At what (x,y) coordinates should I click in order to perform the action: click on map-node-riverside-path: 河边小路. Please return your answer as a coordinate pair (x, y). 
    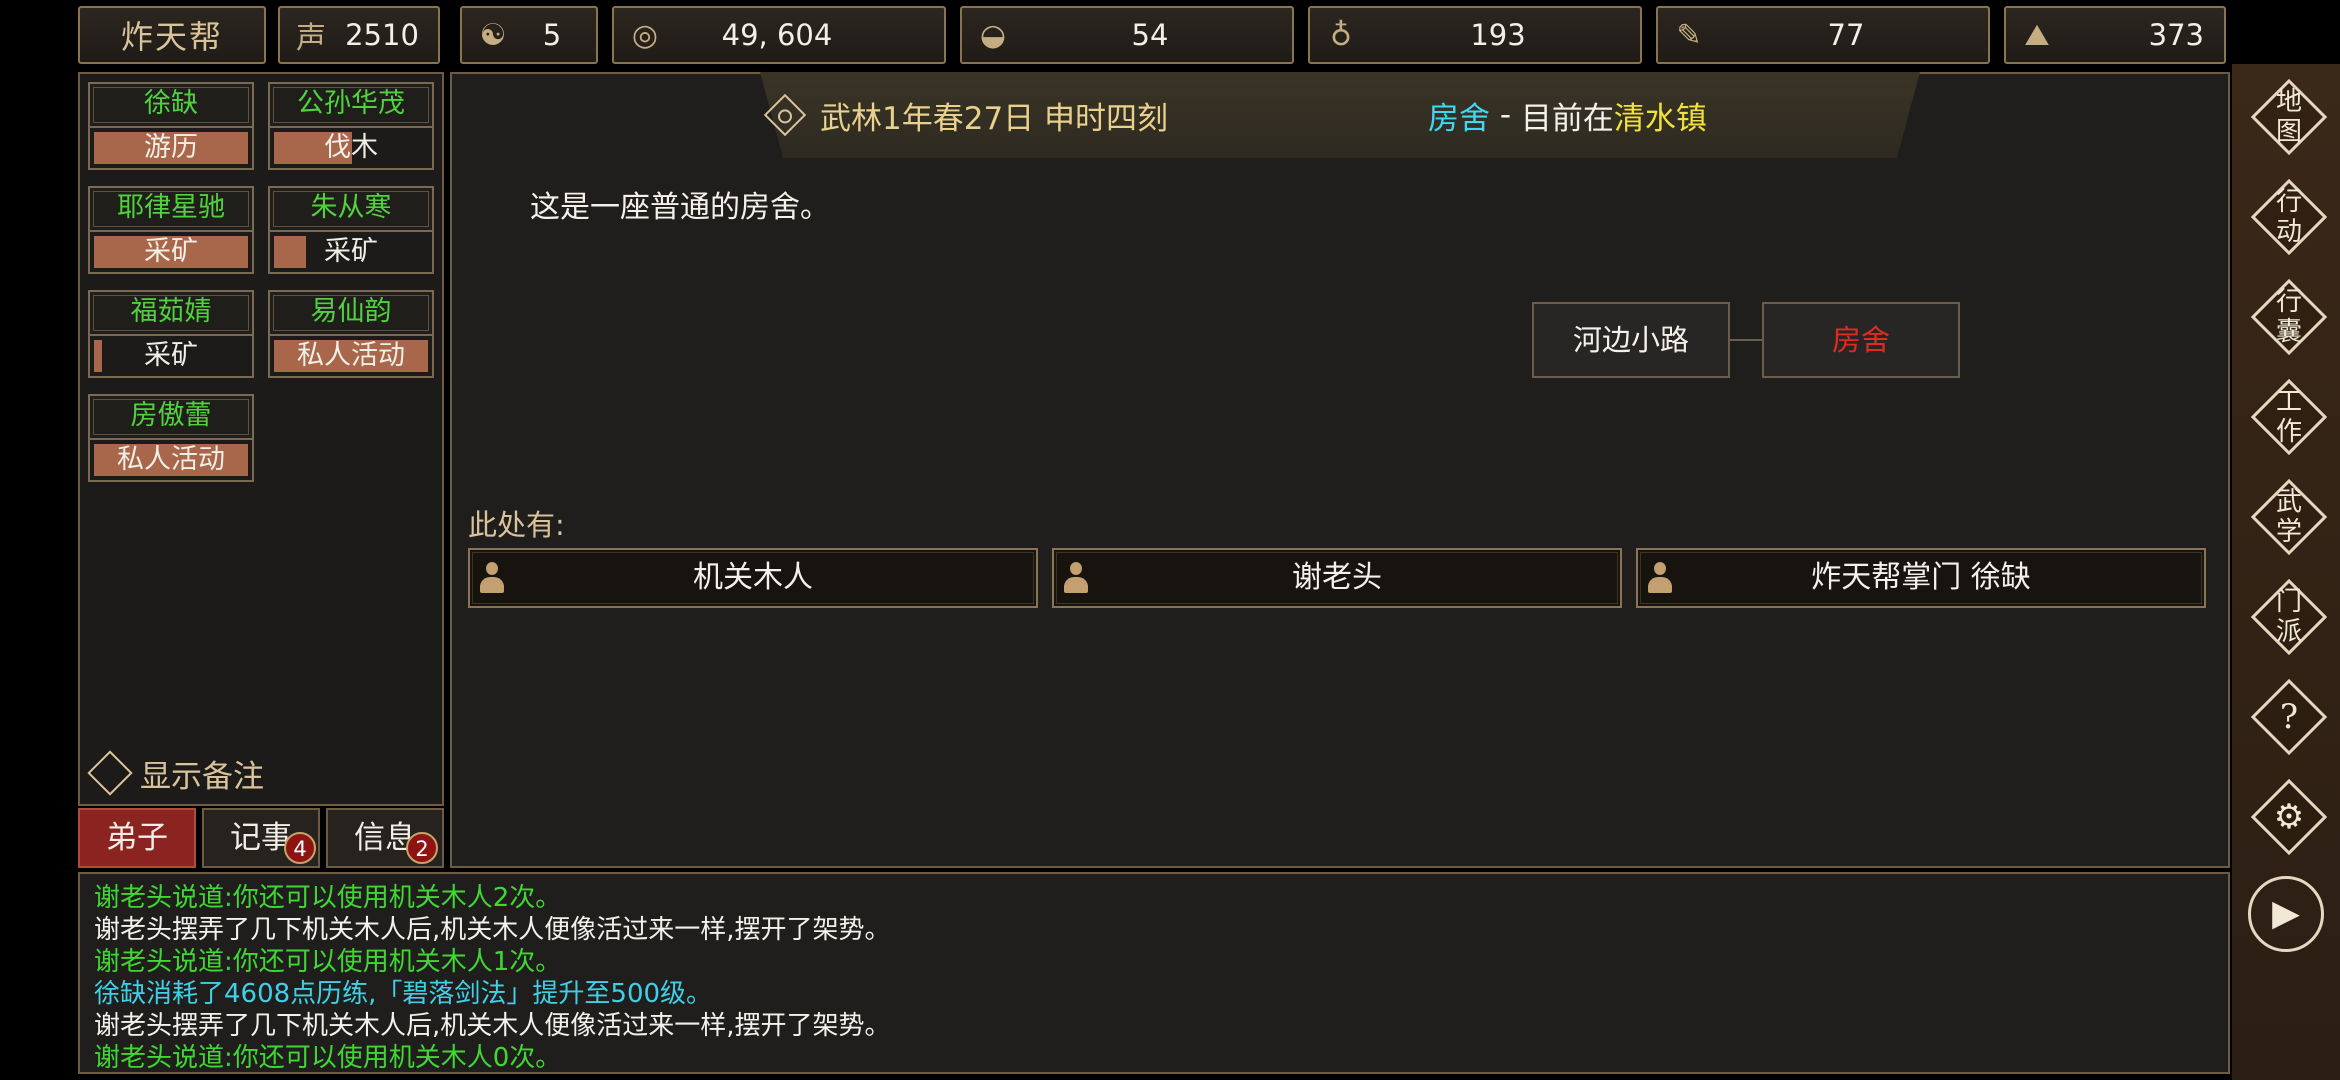
    Looking at the image, I should click on (1631, 340).